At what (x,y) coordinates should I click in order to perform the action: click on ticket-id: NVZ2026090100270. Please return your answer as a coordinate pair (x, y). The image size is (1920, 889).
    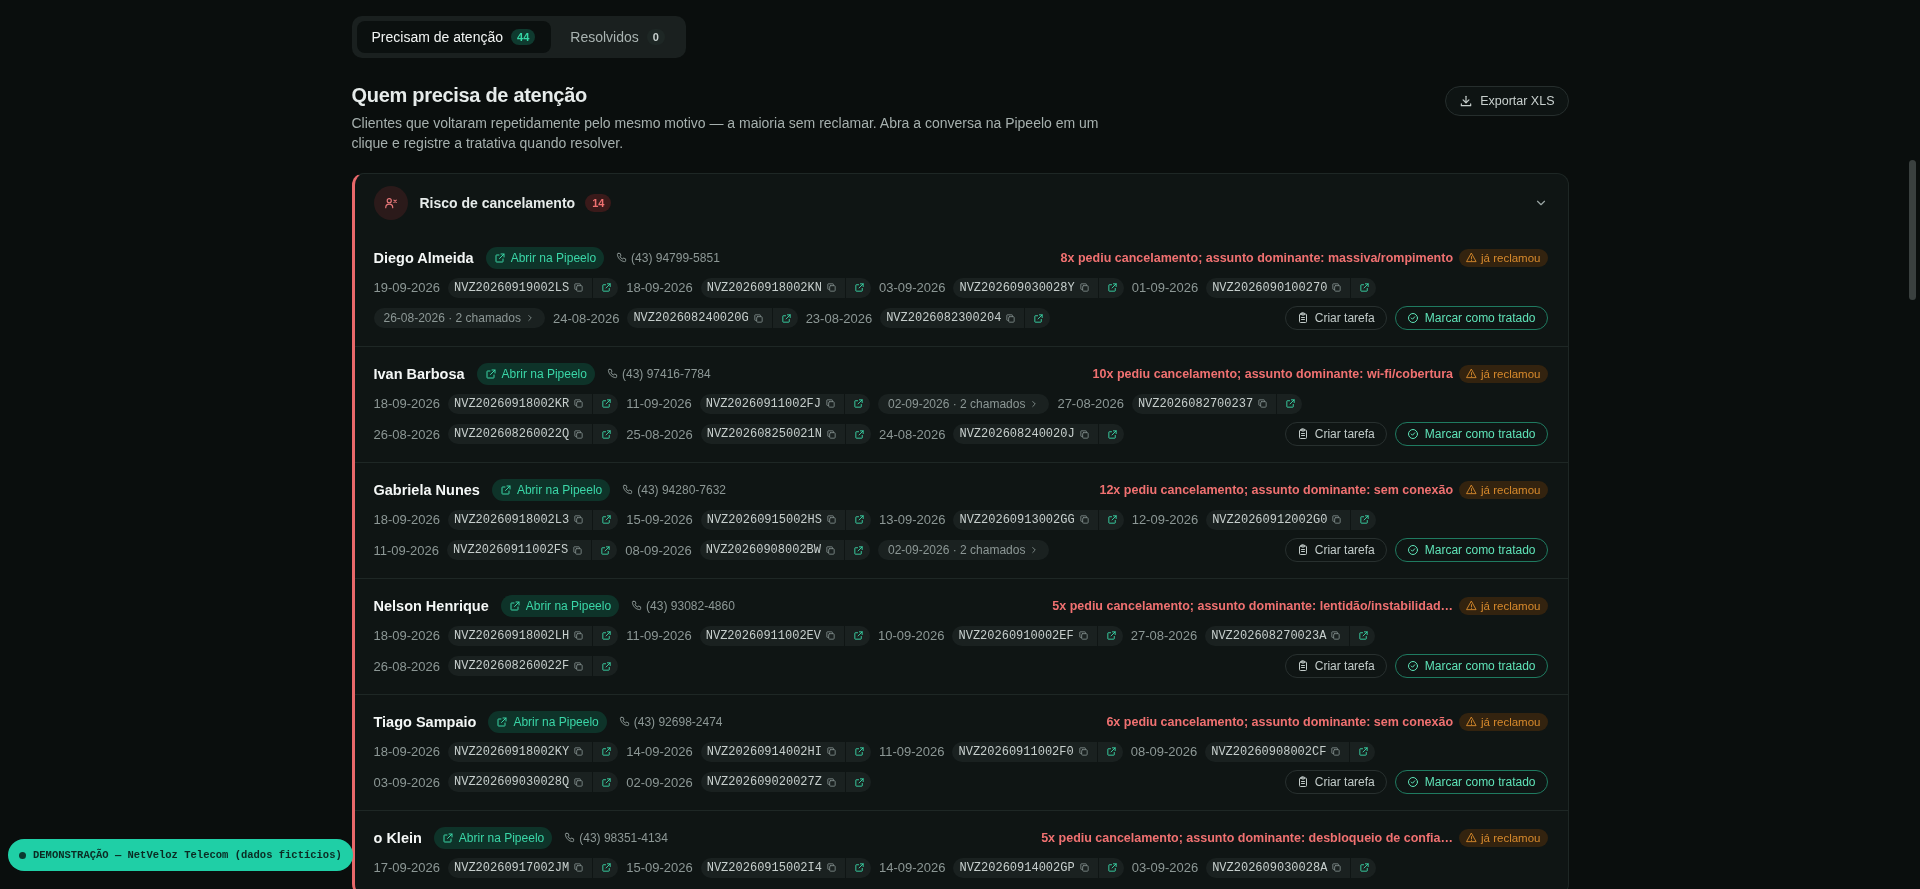
    Looking at the image, I should click on (1270, 287).